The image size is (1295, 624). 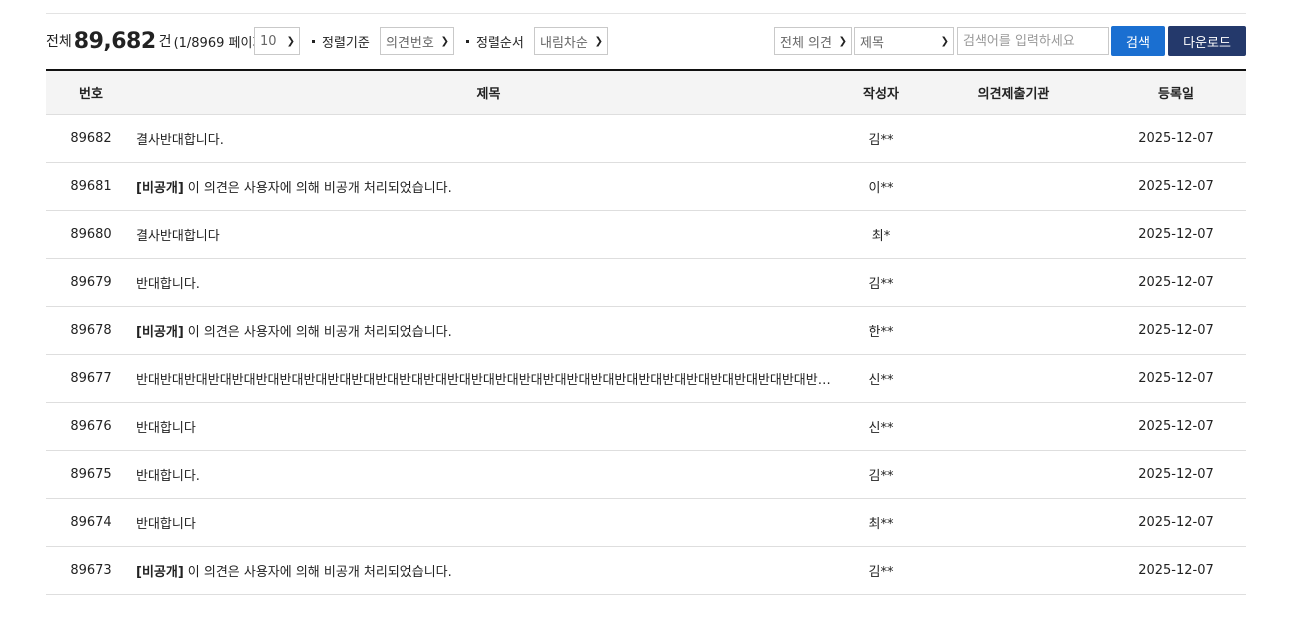 I want to click on header-organization: 의견제출기관, so click(x=1013, y=92).